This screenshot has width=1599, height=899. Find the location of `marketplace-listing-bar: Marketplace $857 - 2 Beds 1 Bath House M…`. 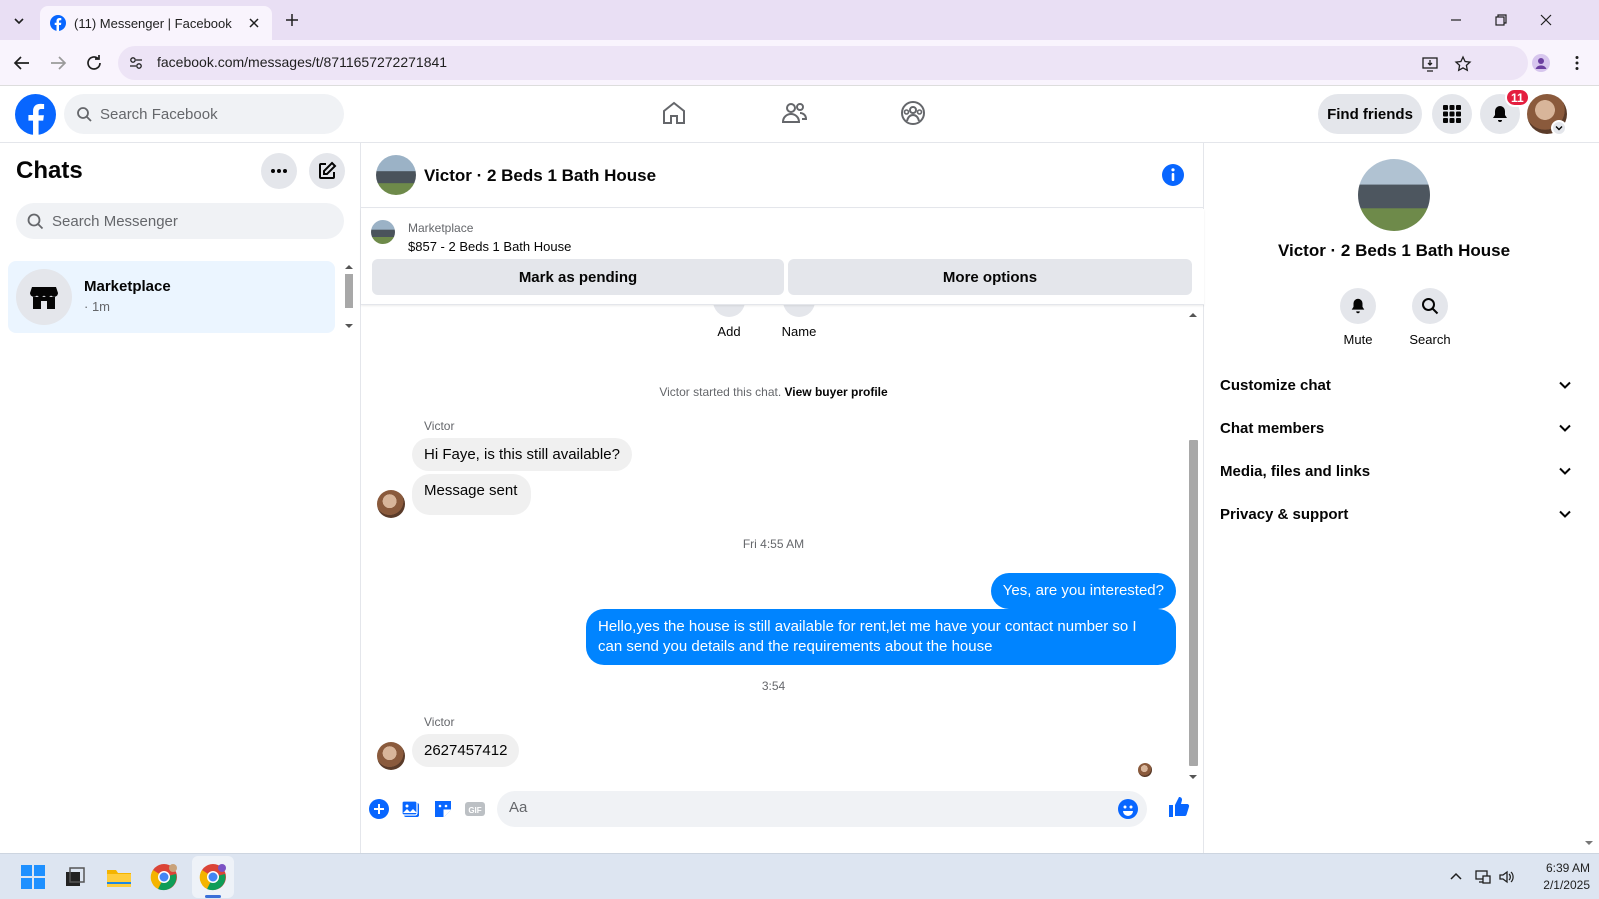

marketplace-listing-bar: Marketplace $857 - 2 Beds 1 Bath House M… is located at coordinates (782, 257).